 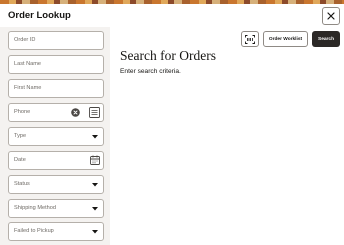 I want to click on status-select: Status, so click(x=56, y=184).